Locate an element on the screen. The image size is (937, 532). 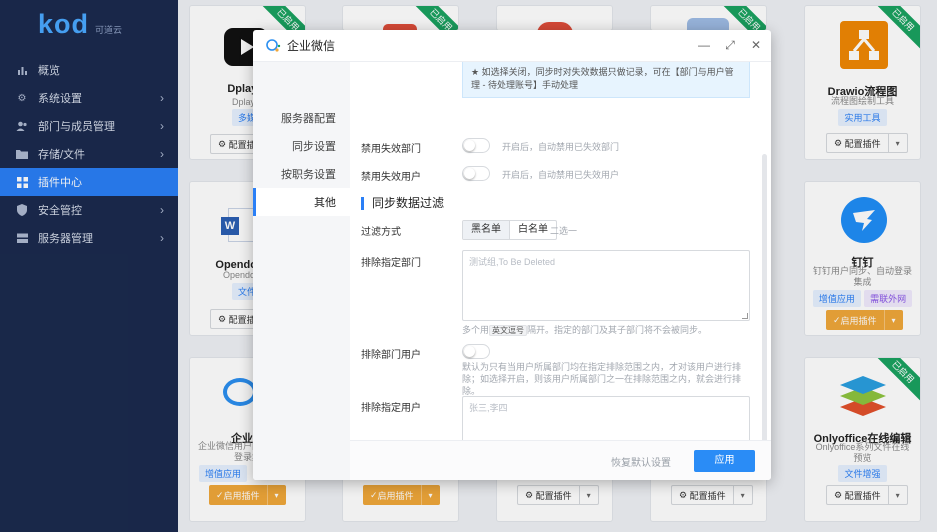
tab-other: 其他 is located at coordinates (301, 202).